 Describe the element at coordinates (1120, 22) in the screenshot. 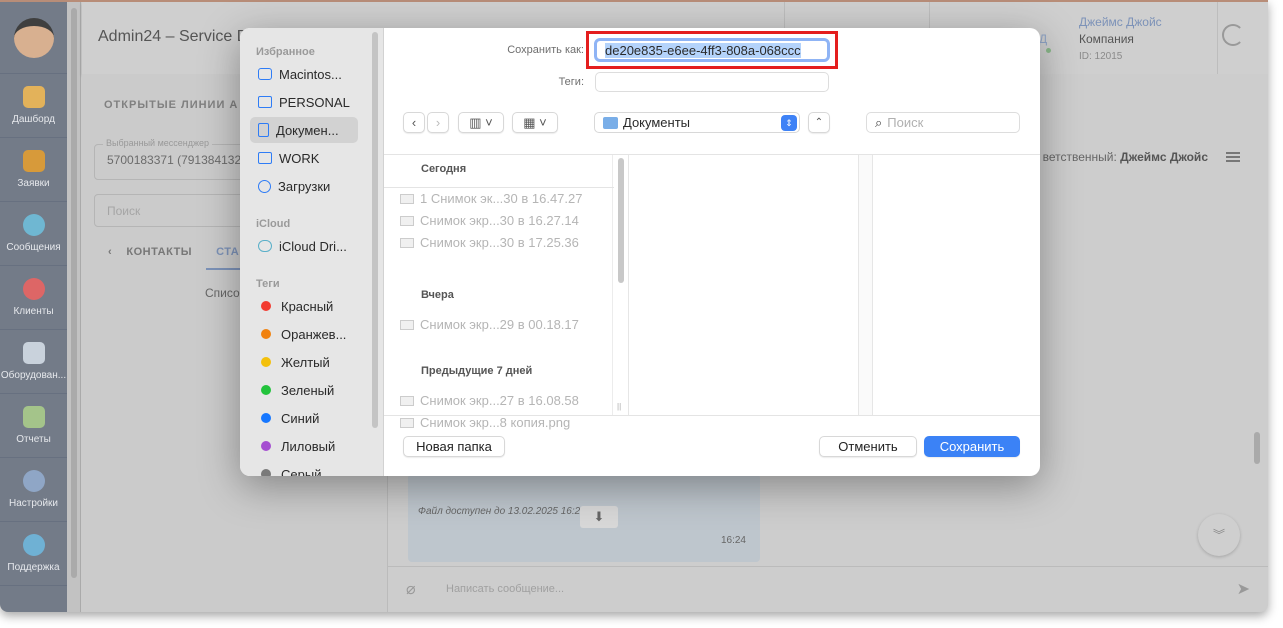

I see `user-name: Джеймс Джойс` at that location.